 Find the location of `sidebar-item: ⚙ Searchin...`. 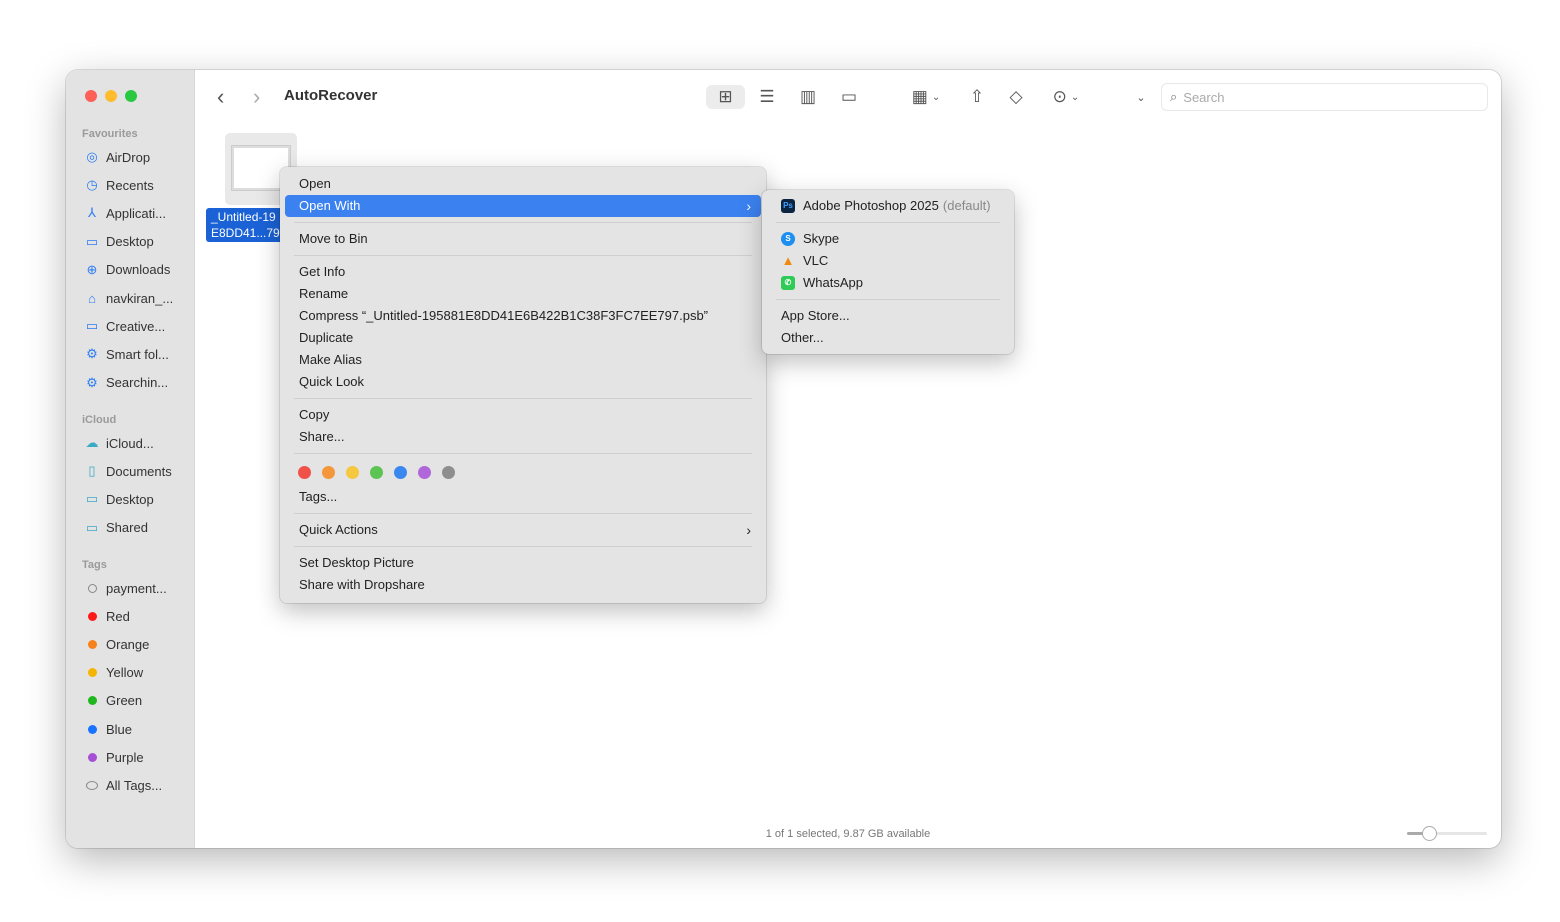

sidebar-item: ⚙ Searchin... is located at coordinates (130, 383).